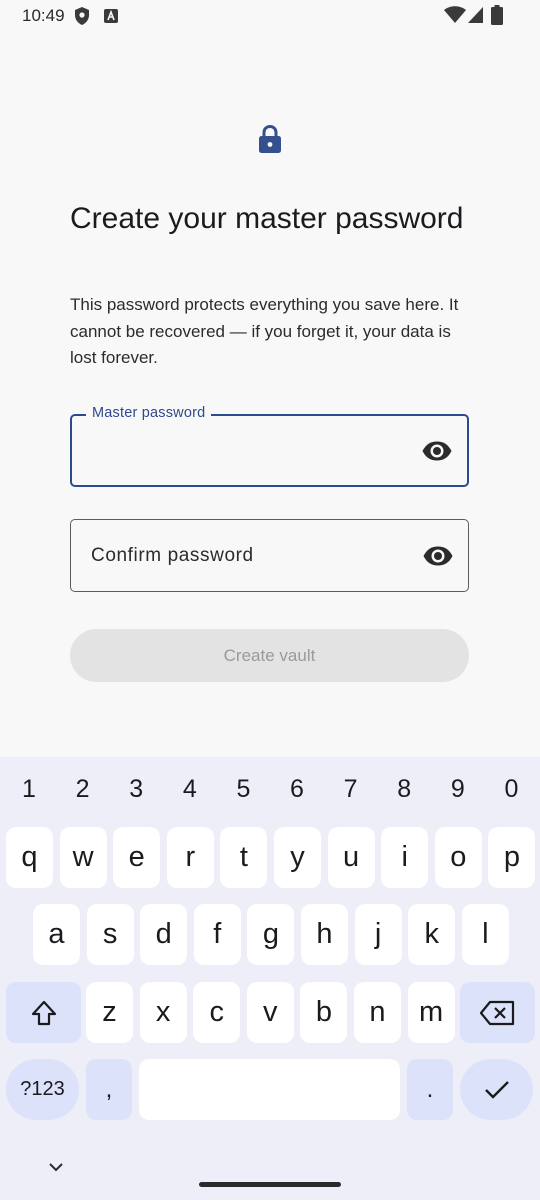 This screenshot has width=540, height=1200. I want to click on lock-icon, so click(270, 138).